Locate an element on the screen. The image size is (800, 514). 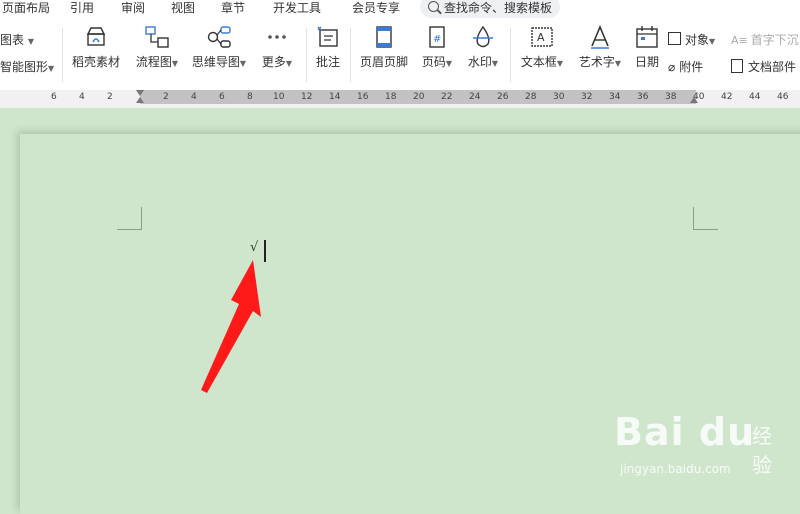
chart-label: 图表 is located at coordinates (12, 40).